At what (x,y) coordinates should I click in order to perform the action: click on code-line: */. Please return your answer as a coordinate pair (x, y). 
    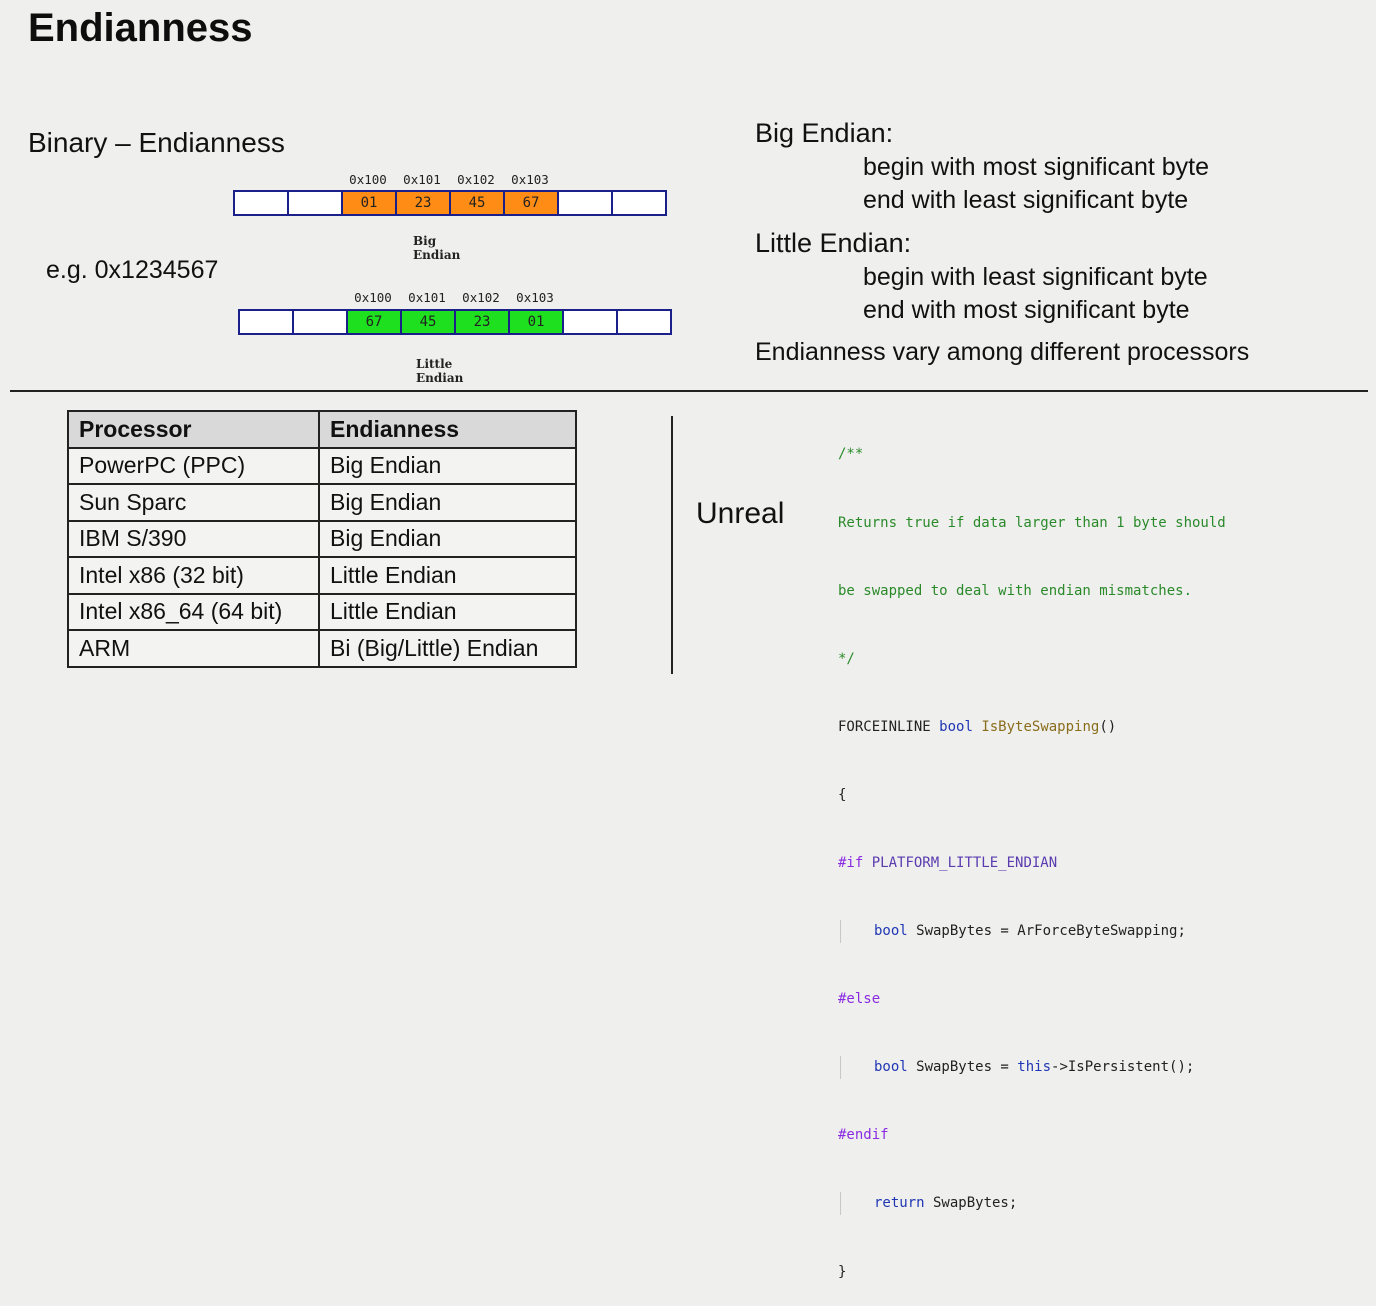
    Looking at the image, I should click on (1032, 659).